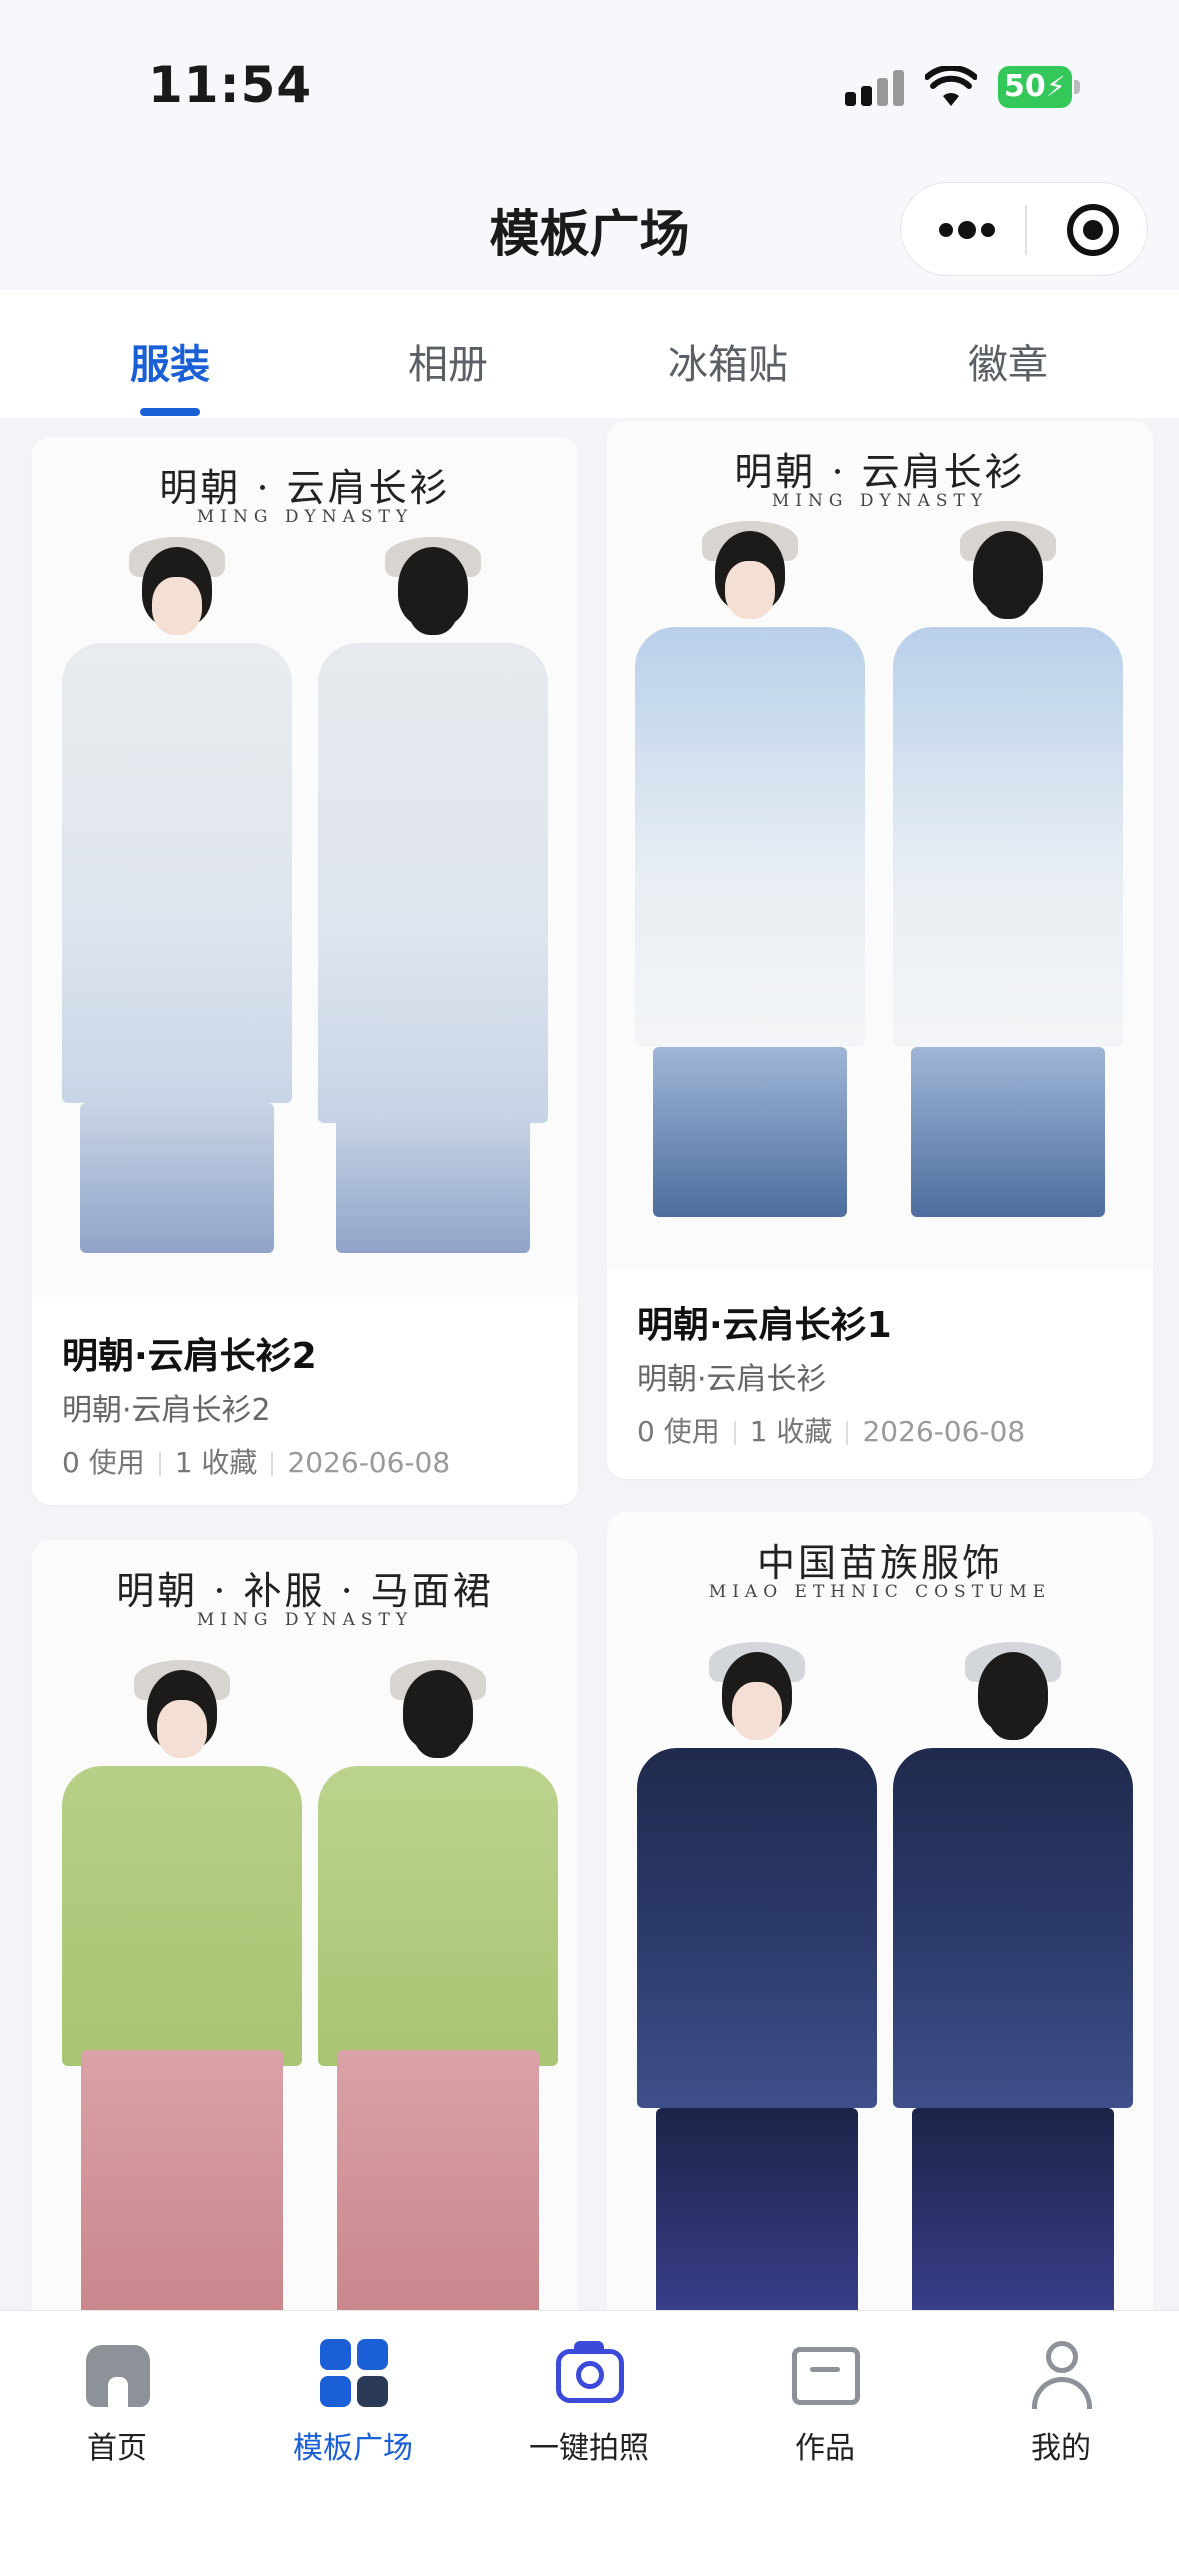 This screenshot has width=1179, height=2556. Describe the element at coordinates (353, 2448) in the screenshot. I see `tabbar-label: 模板广场` at that location.